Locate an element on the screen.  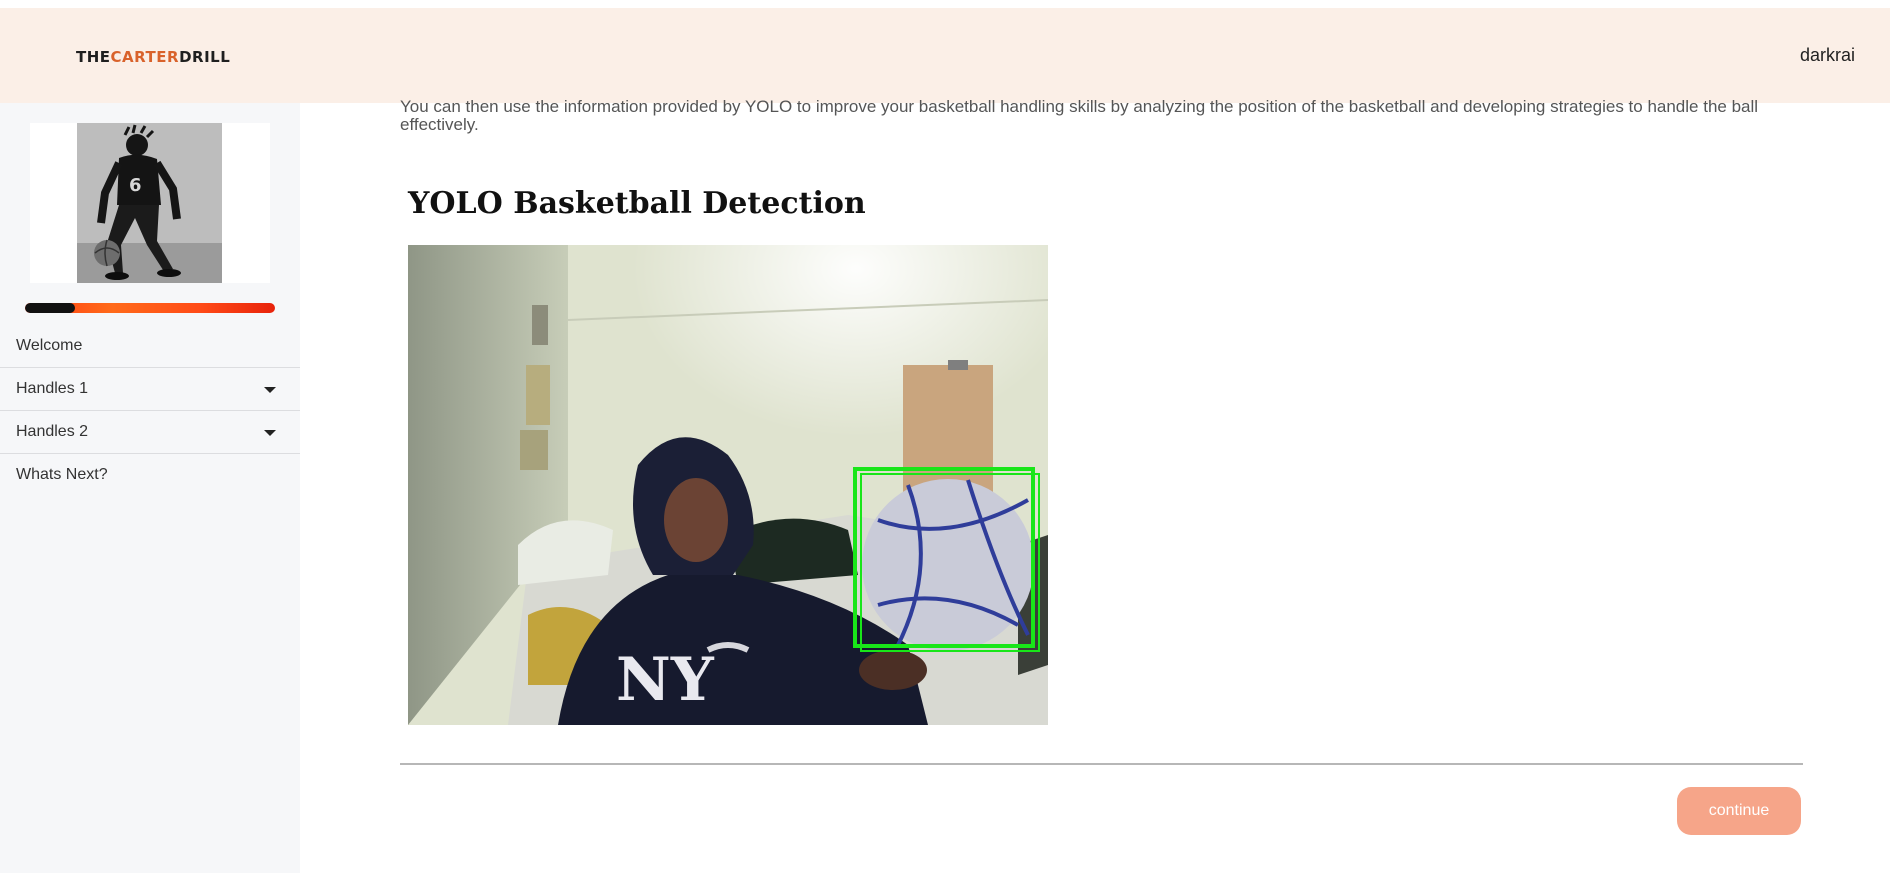
user-menu: darkrai is located at coordinates (1827, 55).